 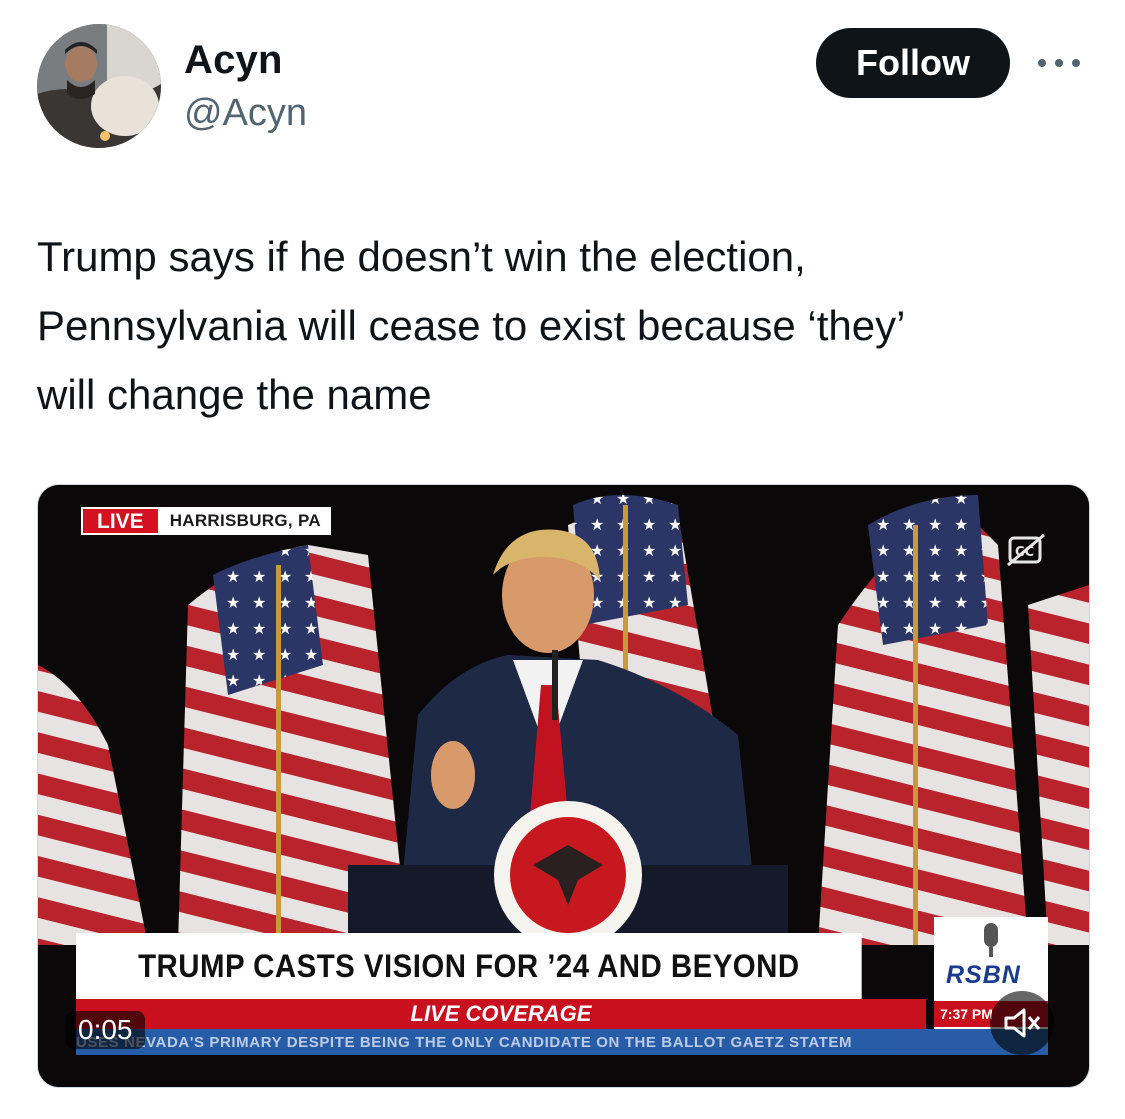 What do you see at coordinates (1059, 63) in the screenshot?
I see `more-icon` at bounding box center [1059, 63].